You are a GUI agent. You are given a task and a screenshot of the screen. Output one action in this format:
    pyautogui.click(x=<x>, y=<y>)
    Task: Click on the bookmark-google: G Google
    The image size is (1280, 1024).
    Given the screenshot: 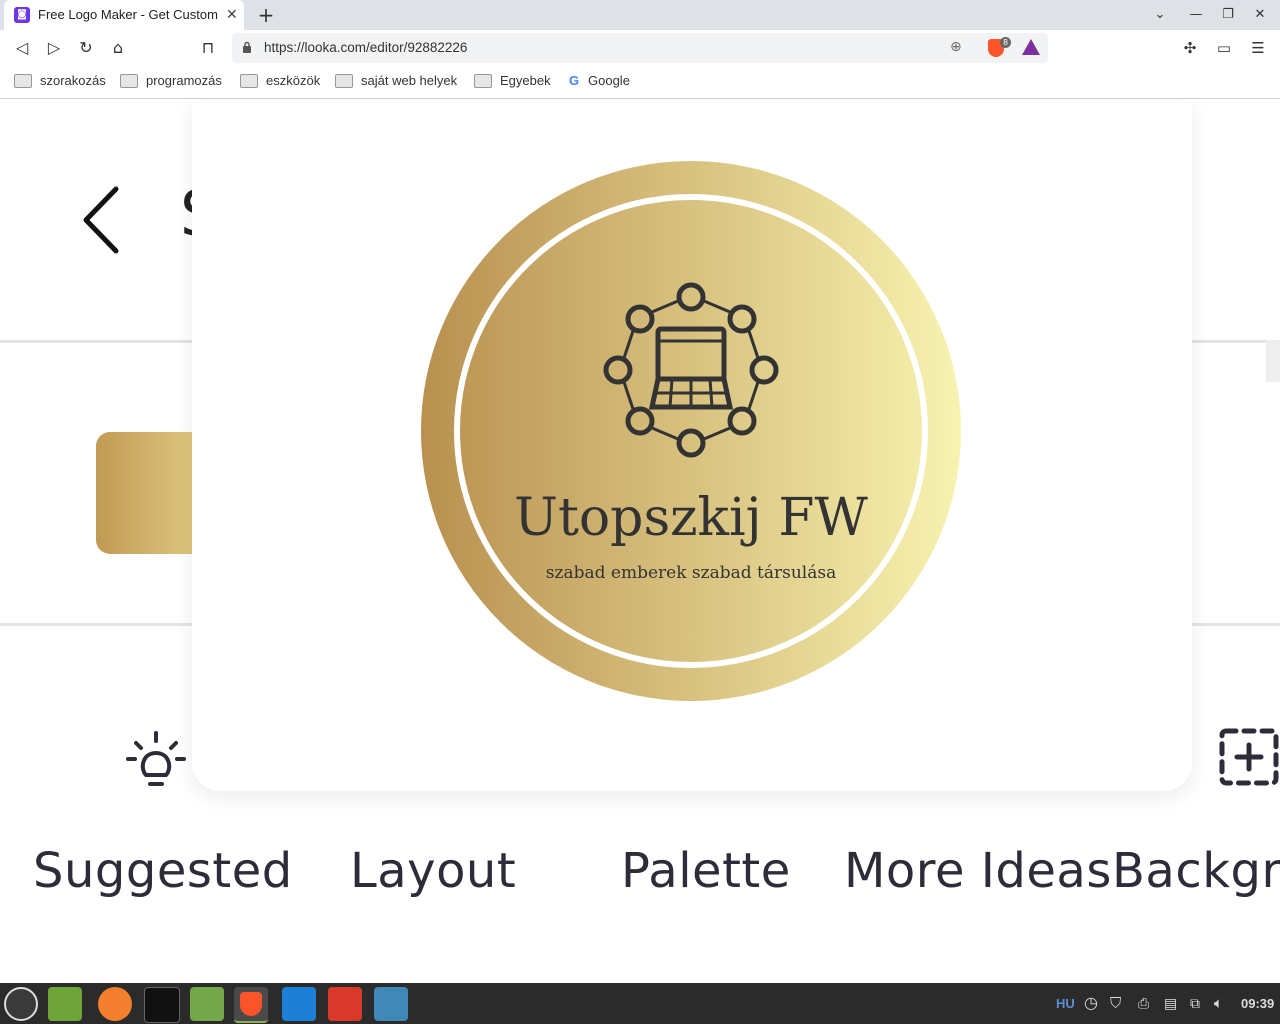 What is the action you would take?
    pyautogui.click(x=598, y=82)
    